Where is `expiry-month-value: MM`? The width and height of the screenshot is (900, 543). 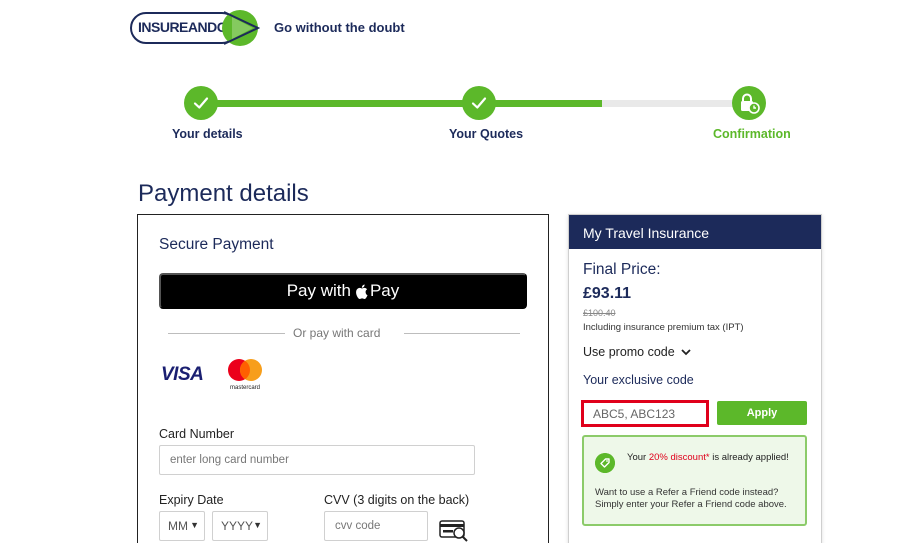
expiry-month-value: MM is located at coordinates (178, 526).